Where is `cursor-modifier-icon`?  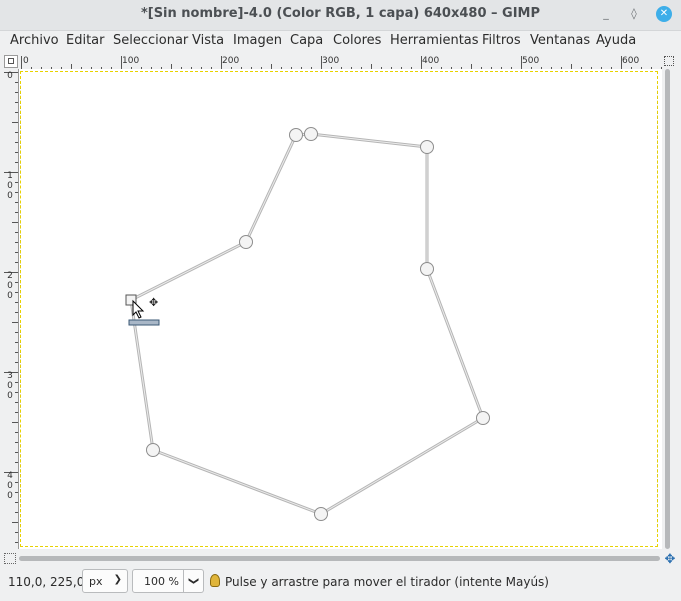
cursor-modifier-icon is located at coordinates (144, 322).